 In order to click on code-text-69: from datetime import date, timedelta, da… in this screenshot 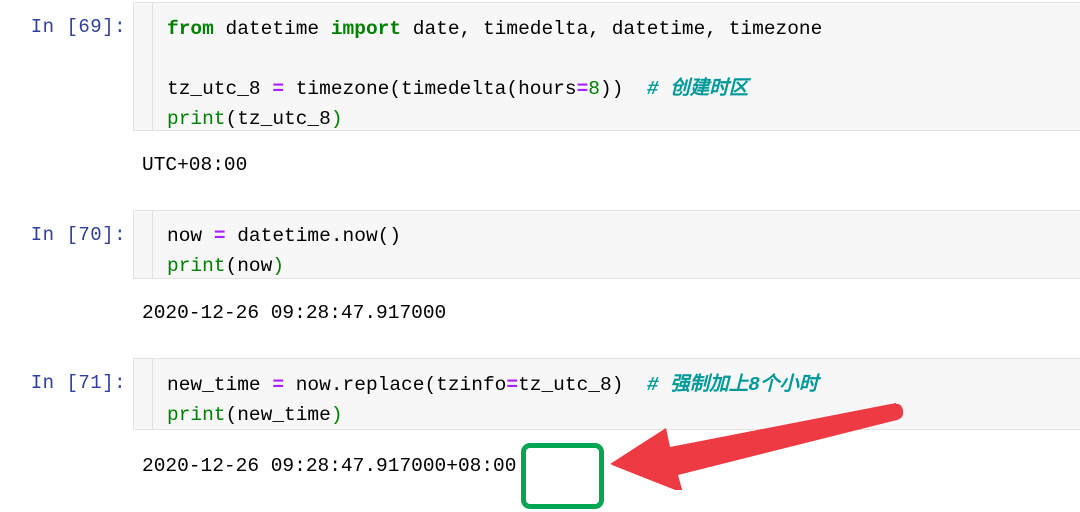, I will do `click(494, 74)`.